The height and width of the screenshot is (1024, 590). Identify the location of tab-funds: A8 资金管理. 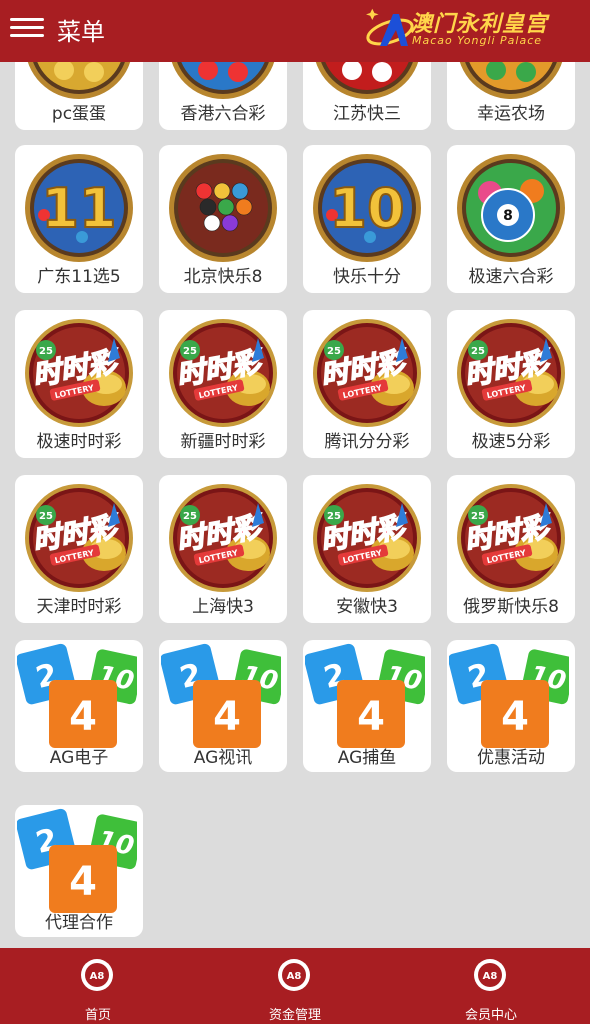
(295, 986).